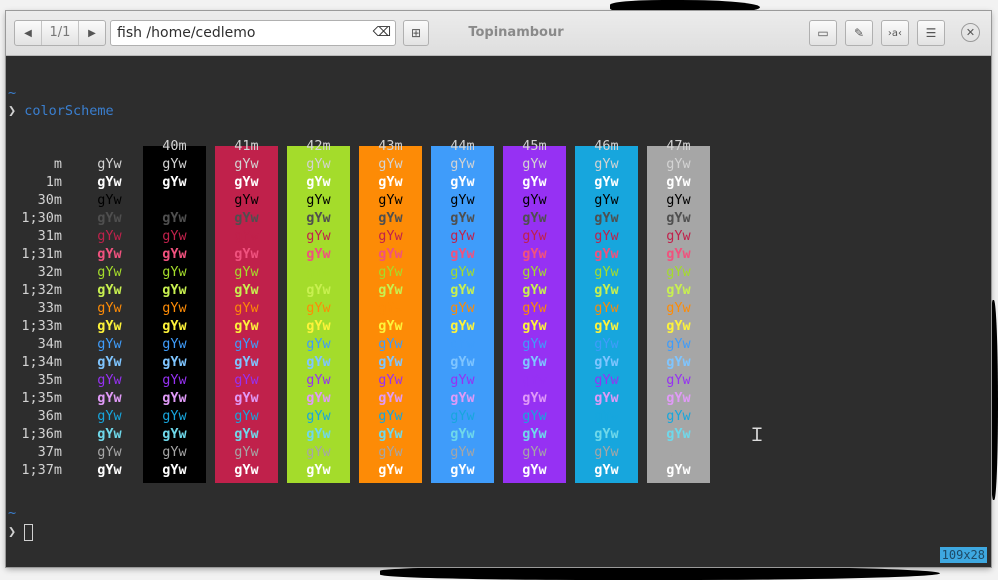 The image size is (998, 580). What do you see at coordinates (49, 308) in the screenshot?
I see `row-label: 33m` at bounding box center [49, 308].